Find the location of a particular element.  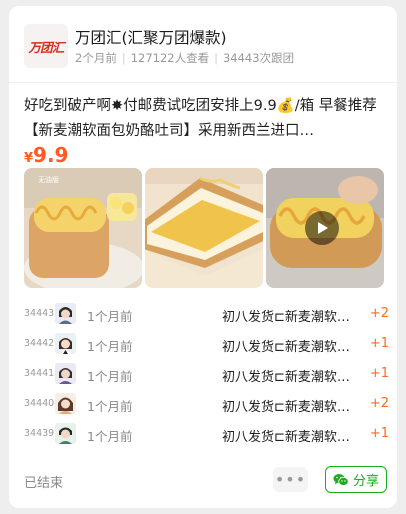

bread-photo-1: 无油版 is located at coordinates (83, 228).